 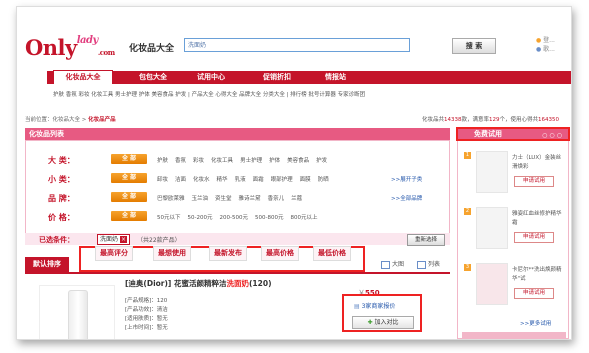 I want to click on filter-option: 防晒, so click(x=323, y=180).